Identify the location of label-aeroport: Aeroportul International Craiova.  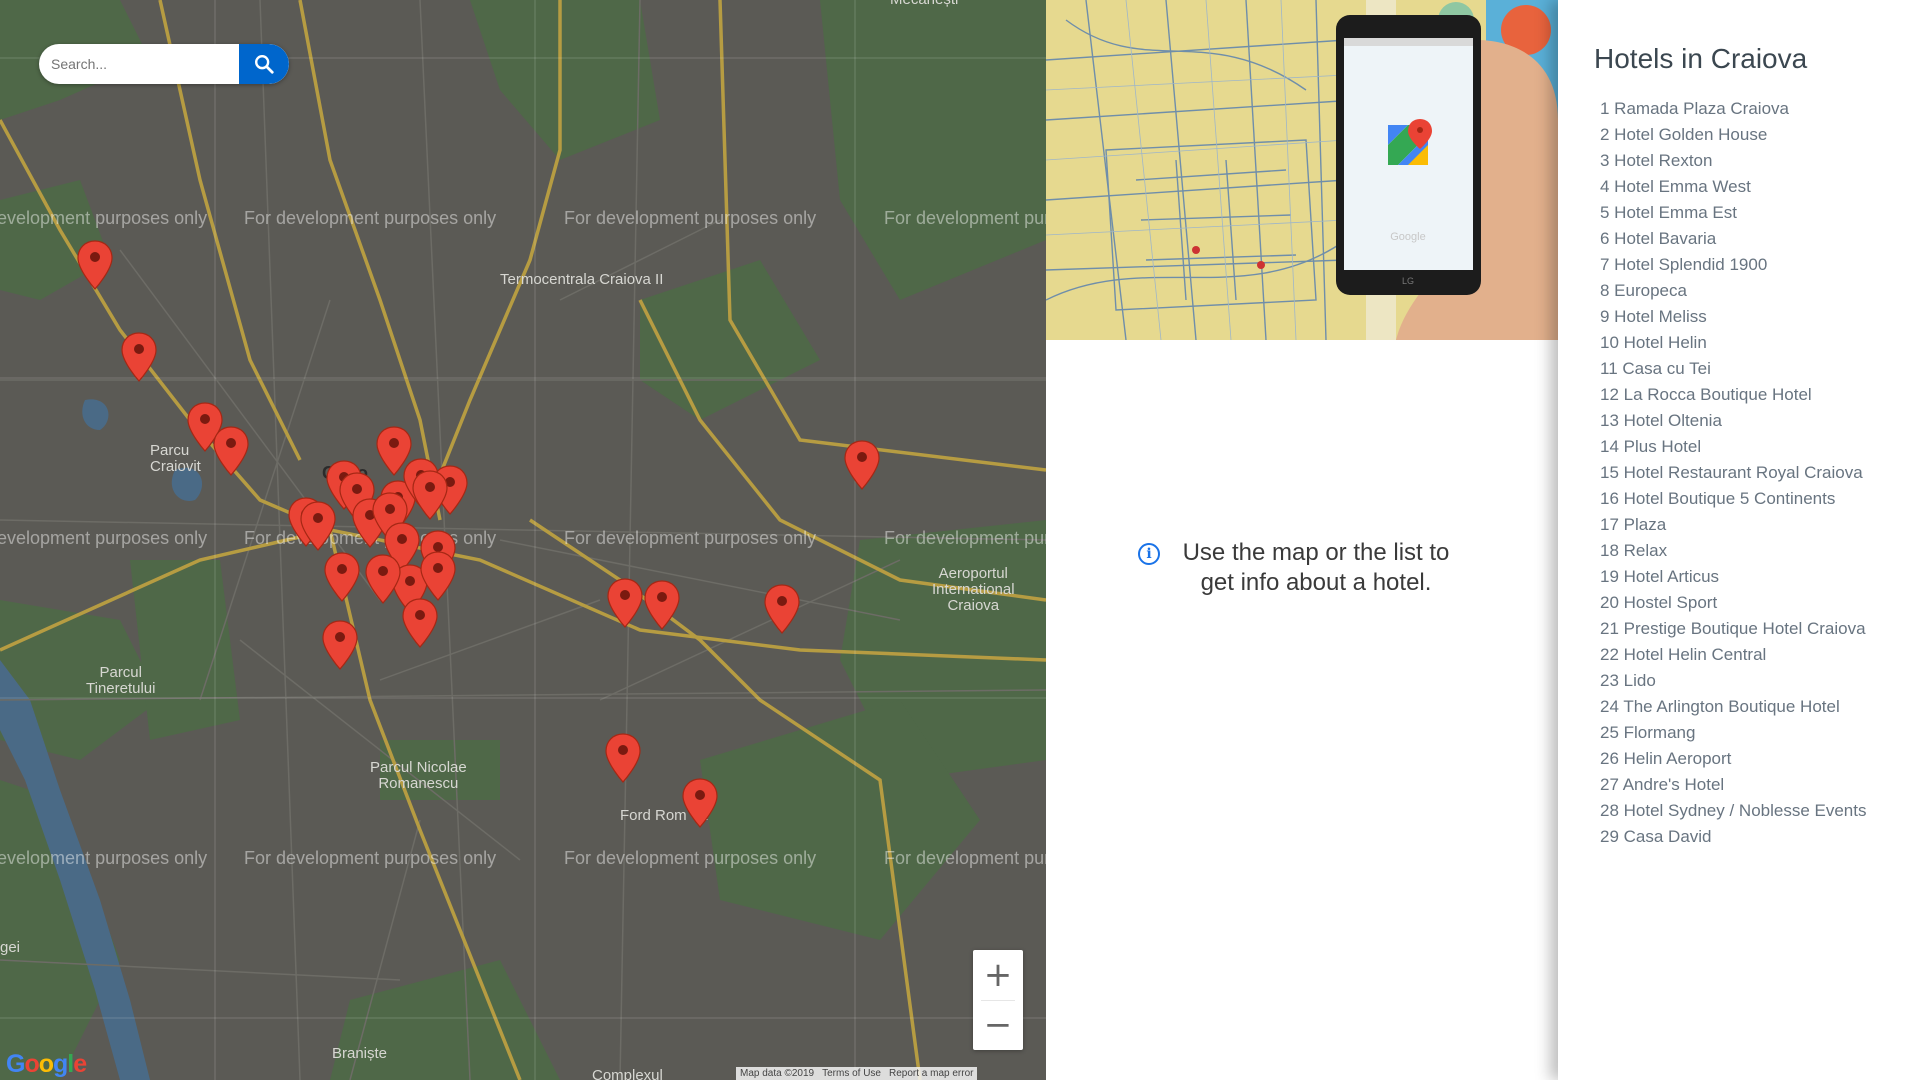
(973, 589).